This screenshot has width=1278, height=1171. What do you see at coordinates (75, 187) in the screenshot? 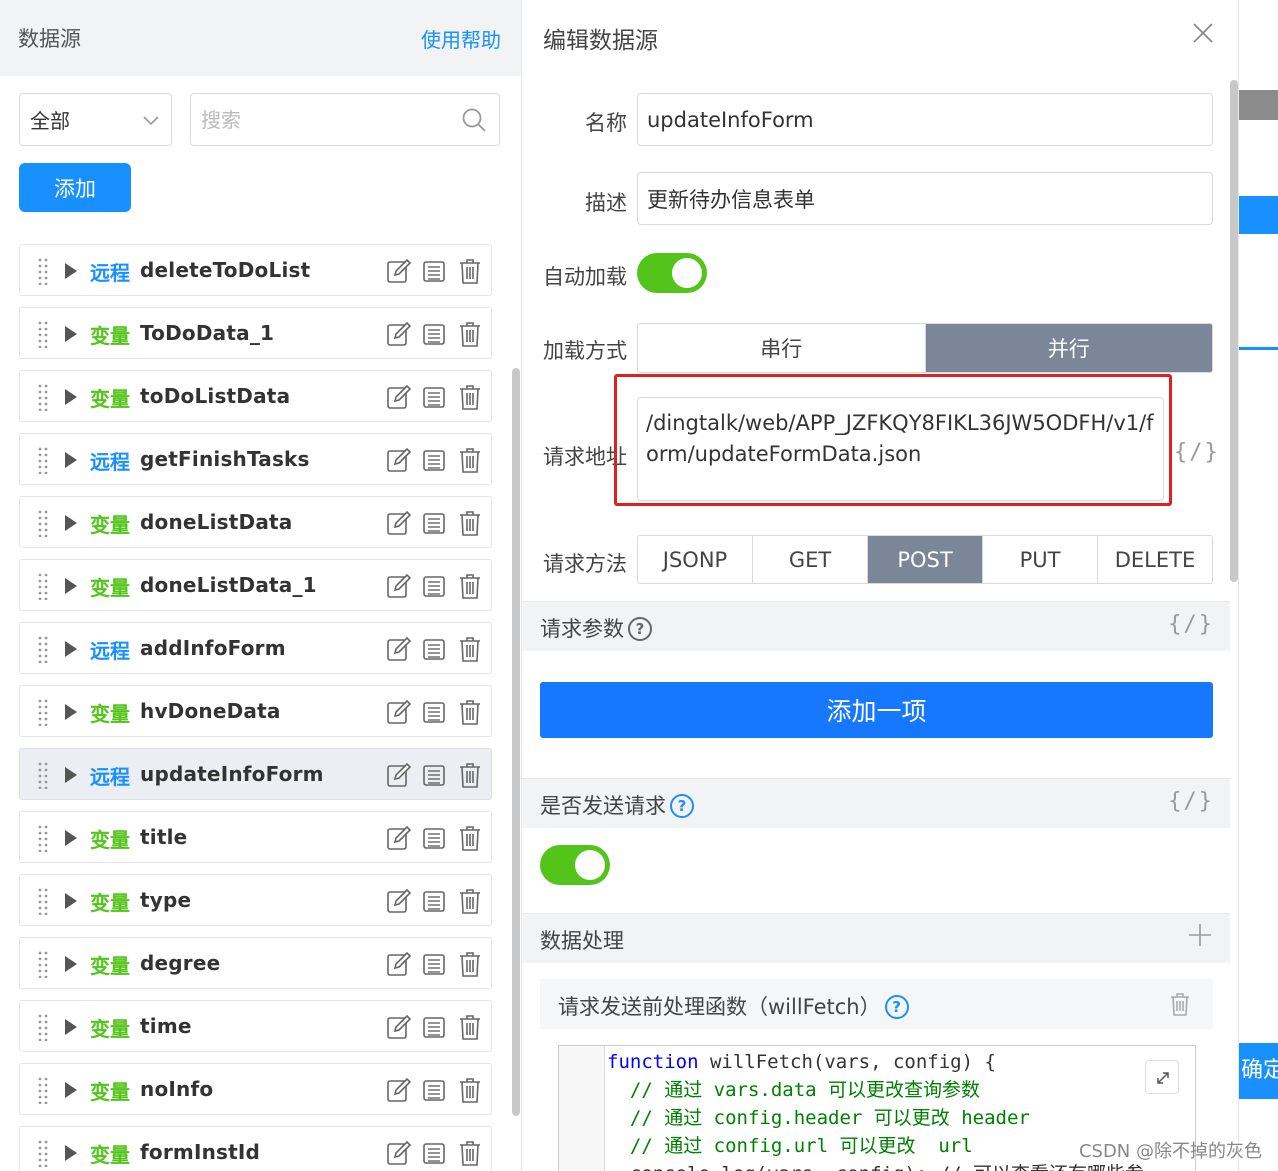
I see `add-datasource-button: 添加` at bounding box center [75, 187].